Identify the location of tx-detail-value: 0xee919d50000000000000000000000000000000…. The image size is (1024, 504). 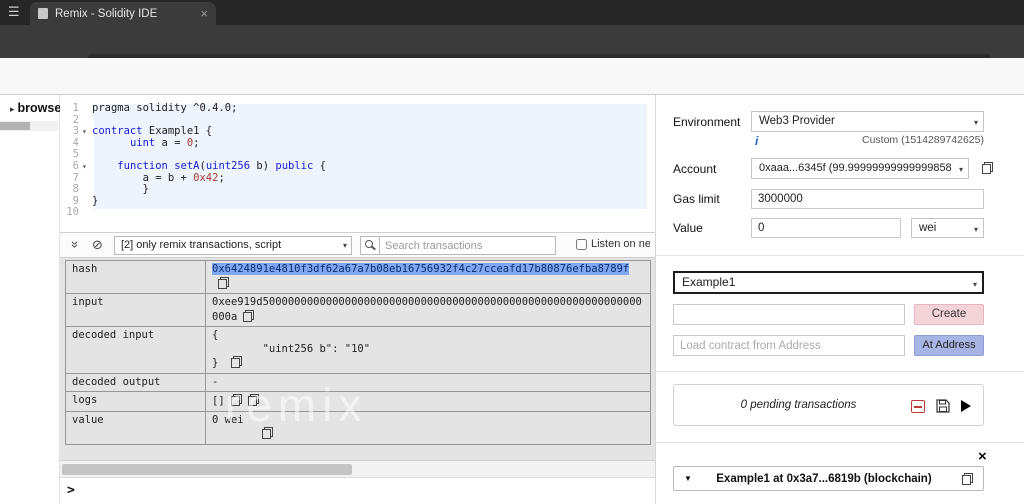
(428, 310).